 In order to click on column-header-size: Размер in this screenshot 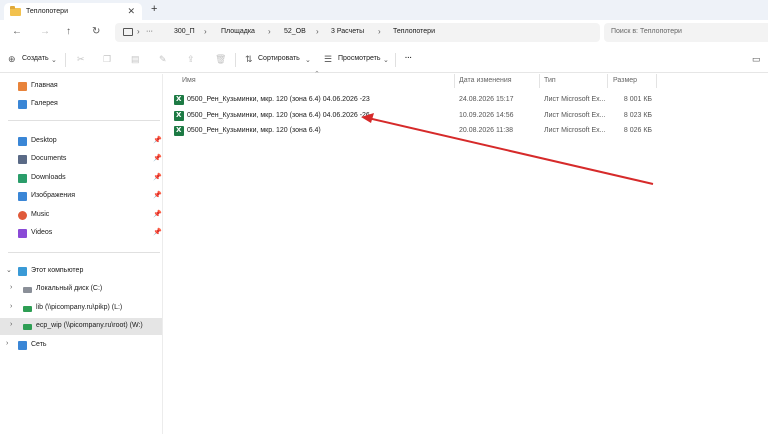, I will do `click(625, 80)`.